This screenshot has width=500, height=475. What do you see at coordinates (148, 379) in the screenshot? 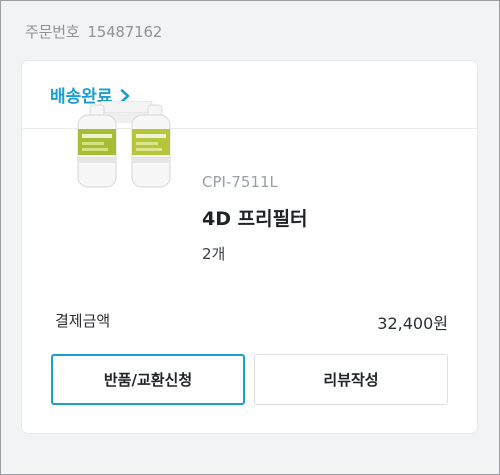
I see `return-exchange-button: 반품/교환신청` at bounding box center [148, 379].